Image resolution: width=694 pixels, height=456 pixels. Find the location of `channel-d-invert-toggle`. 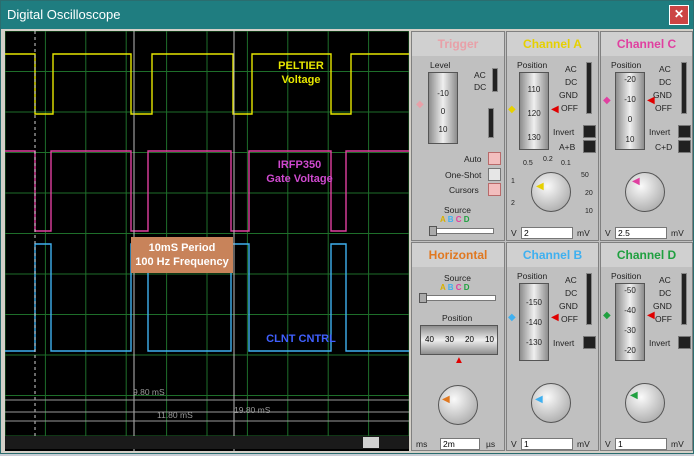

channel-d-invert-toggle is located at coordinates (684, 342).